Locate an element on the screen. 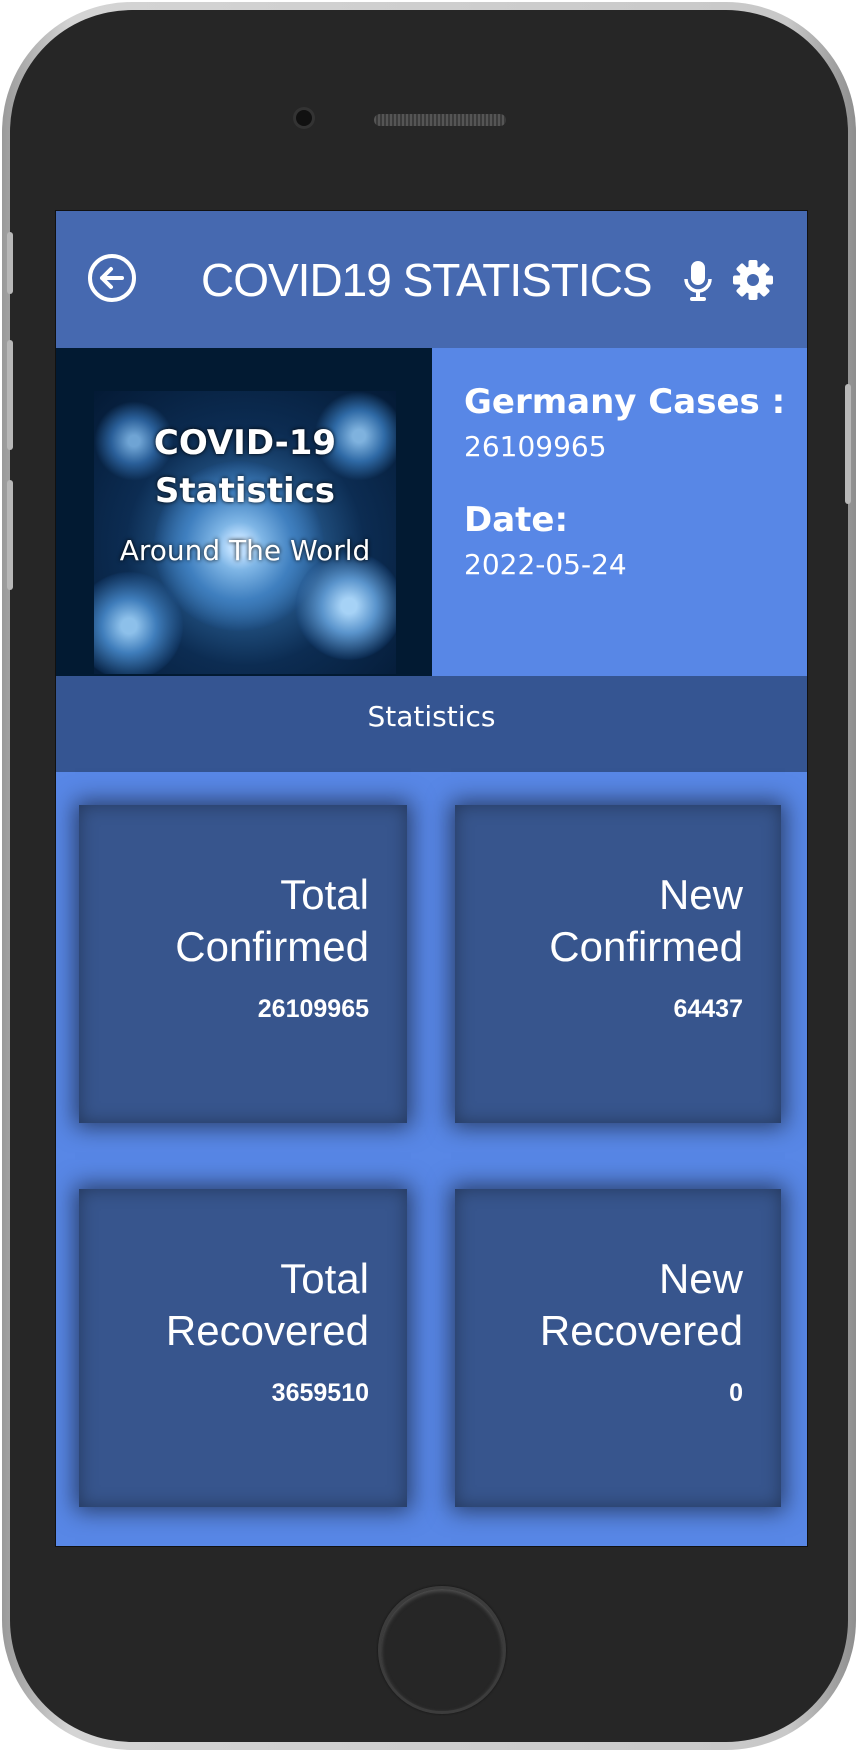  mute-switch is located at coordinates (10, 263).